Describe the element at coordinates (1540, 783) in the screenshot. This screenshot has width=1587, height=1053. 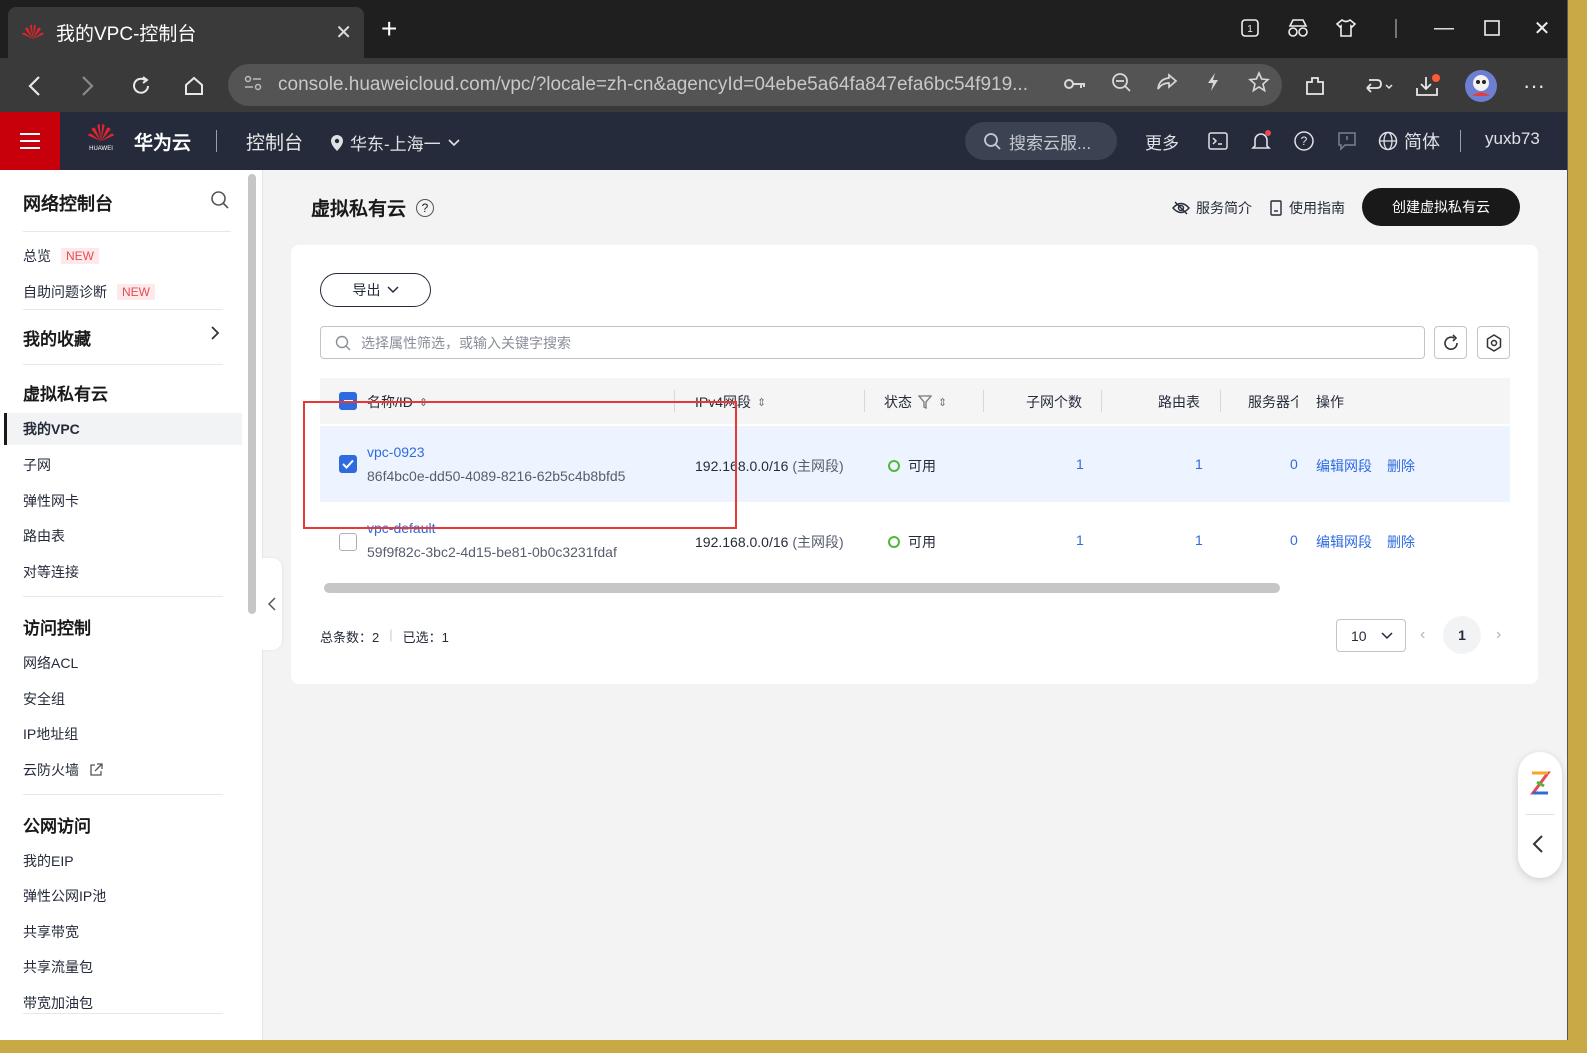
I see `assistant-logo-icon` at that location.